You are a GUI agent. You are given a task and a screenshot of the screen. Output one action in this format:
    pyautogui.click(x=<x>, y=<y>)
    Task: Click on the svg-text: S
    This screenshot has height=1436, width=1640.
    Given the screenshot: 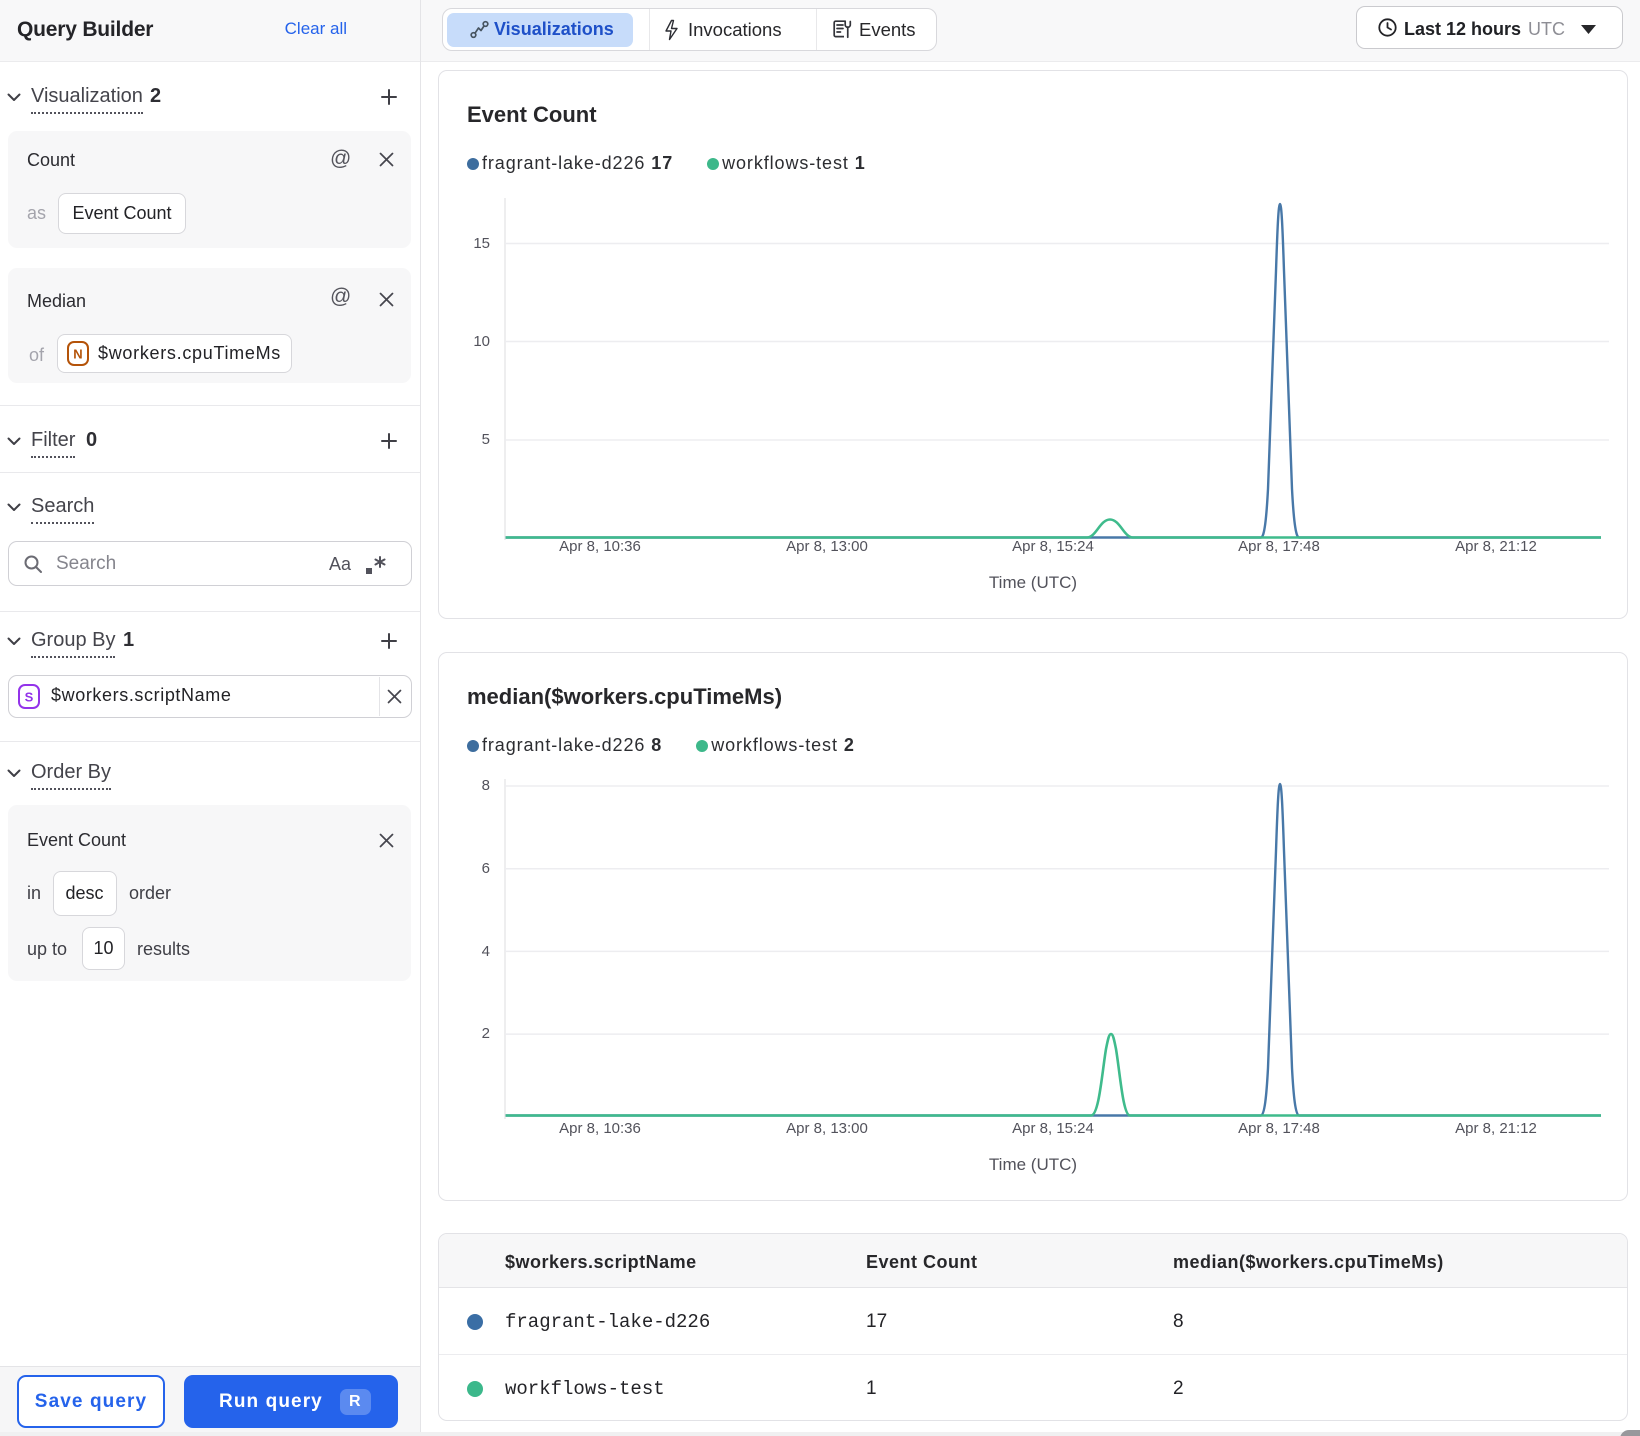 What is the action you would take?
    pyautogui.click(x=29, y=697)
    